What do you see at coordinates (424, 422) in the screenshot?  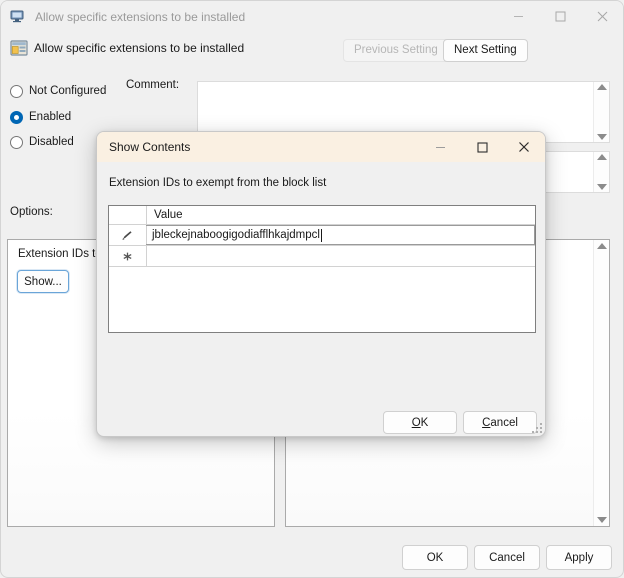 I see `dialog-ok-rest: K` at bounding box center [424, 422].